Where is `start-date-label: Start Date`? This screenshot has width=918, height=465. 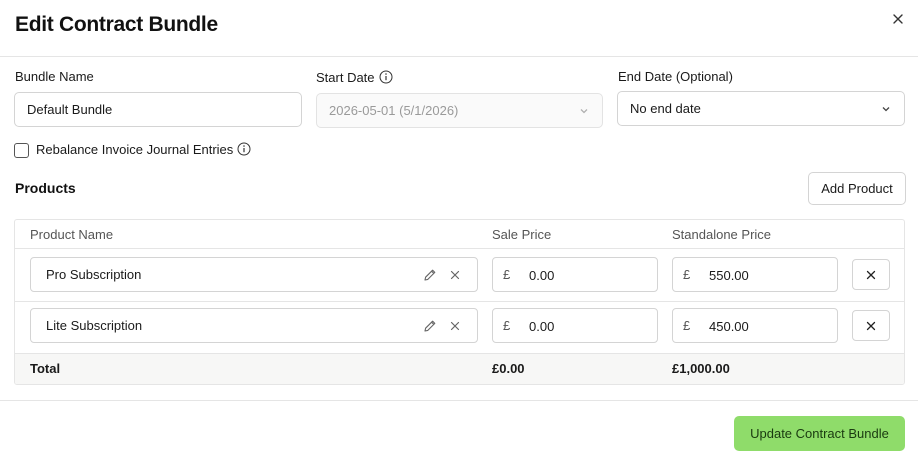
start-date-label: Start Date is located at coordinates (345, 77).